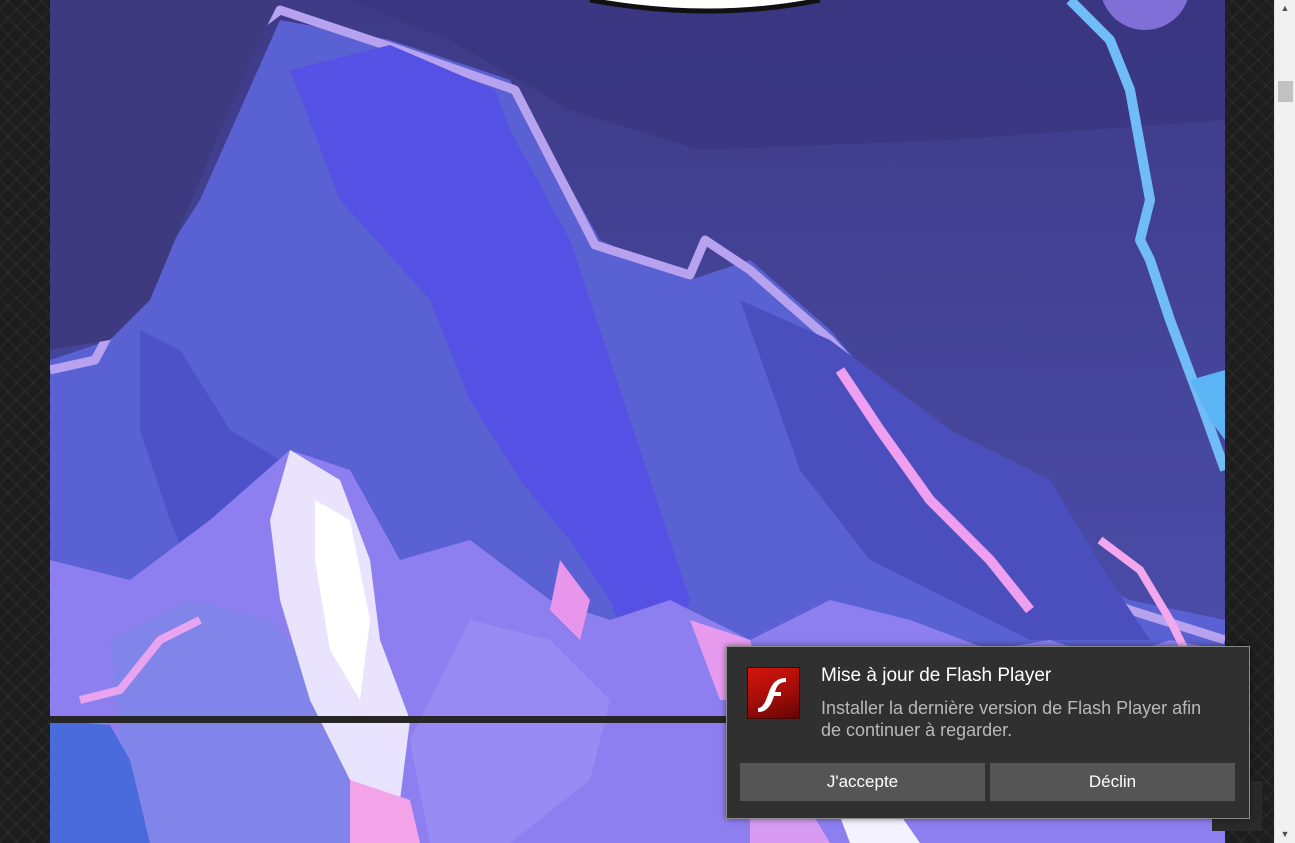 This screenshot has height=843, width=1295. What do you see at coordinates (1112, 782) in the screenshot?
I see `decline-button: Déclin` at bounding box center [1112, 782].